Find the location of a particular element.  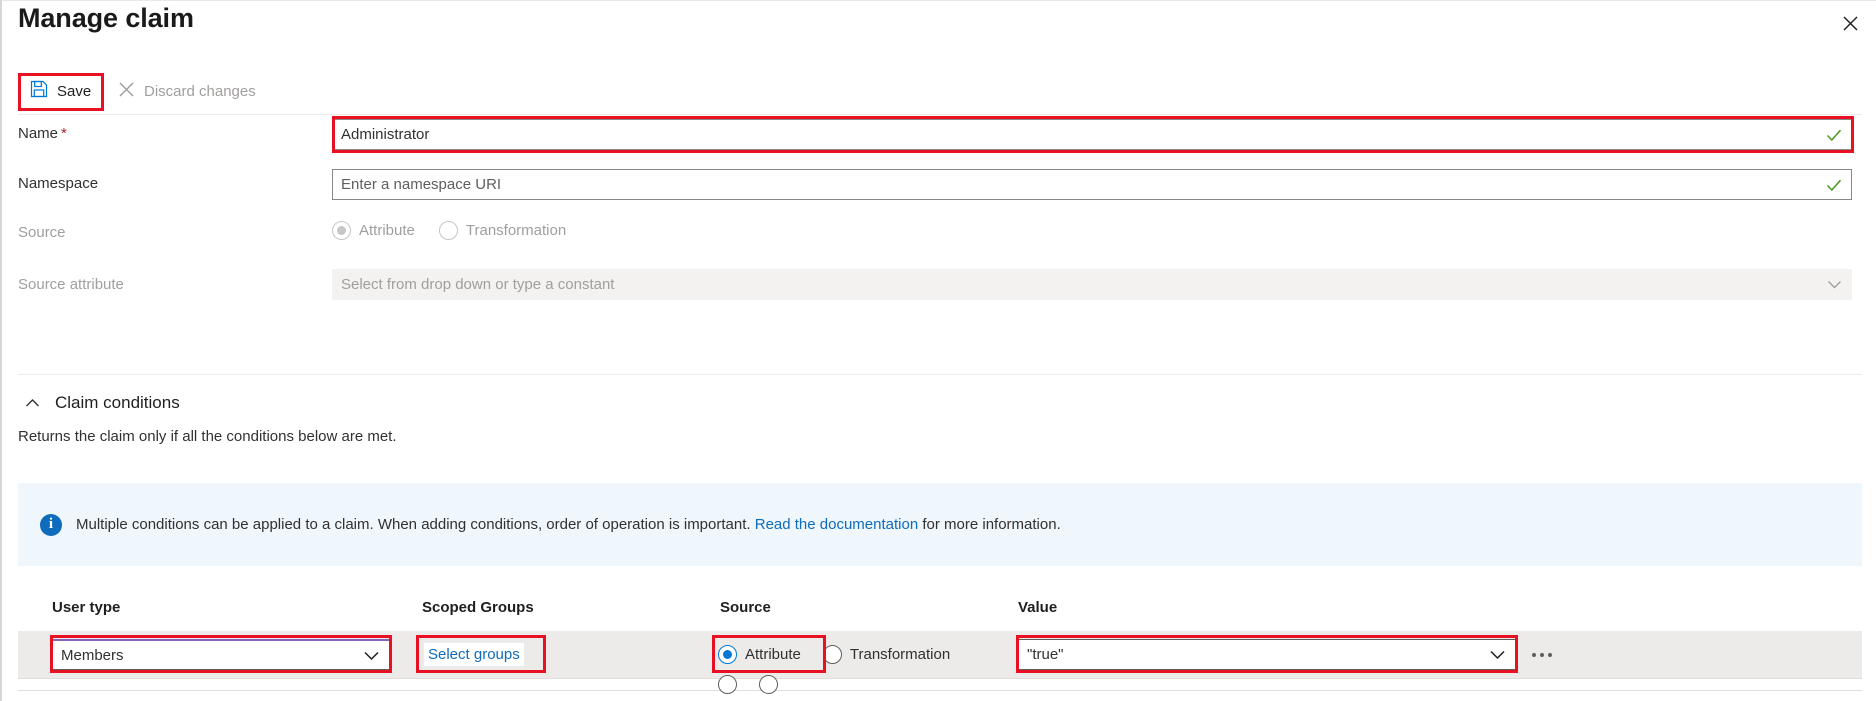

row-source-radio-attribute: Attribute is located at coordinates (759, 654).